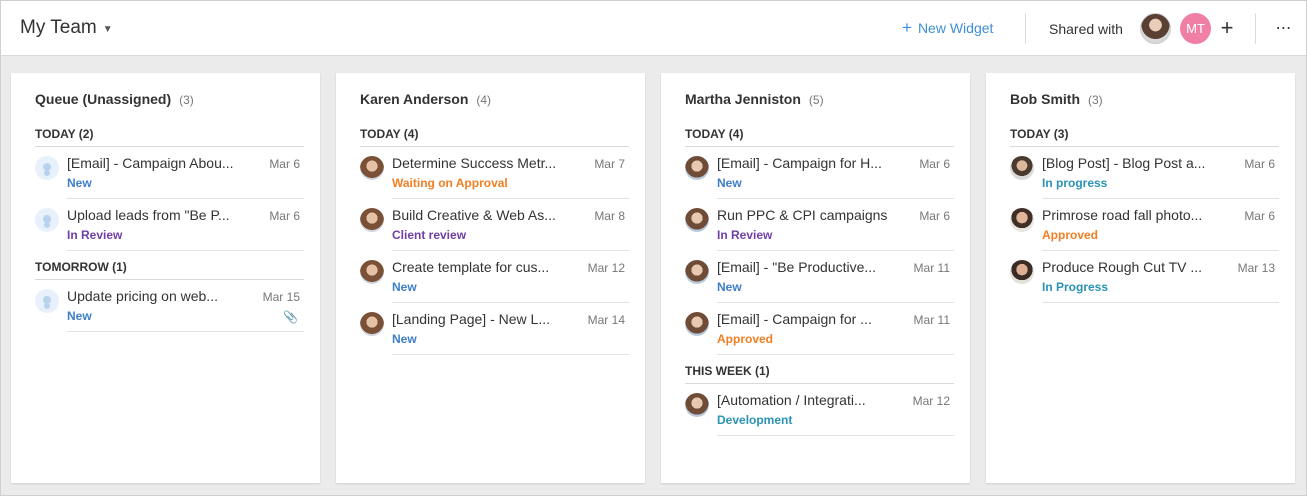 The image size is (1307, 496). Describe the element at coordinates (1283, 28) in the screenshot. I see `more-options-icon: ⋯` at that location.